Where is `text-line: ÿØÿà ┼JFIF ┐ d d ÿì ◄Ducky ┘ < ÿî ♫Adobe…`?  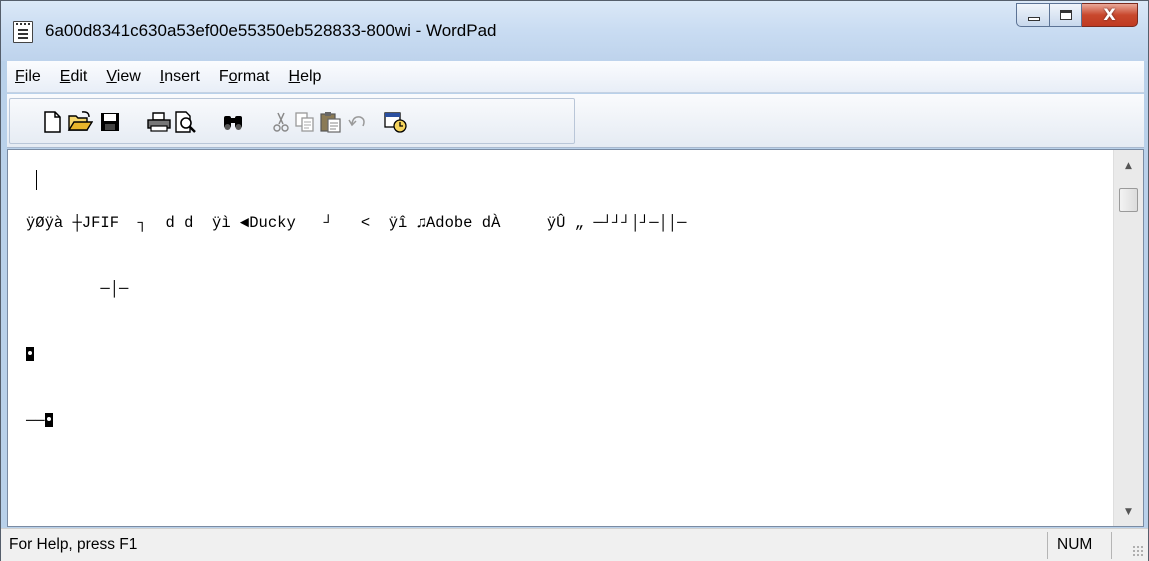 text-line: ÿØÿà ┼JFIF ┐ d d ÿì ◄Ducky ┘ < ÿî ♫Adobe… is located at coordinates (356, 223).